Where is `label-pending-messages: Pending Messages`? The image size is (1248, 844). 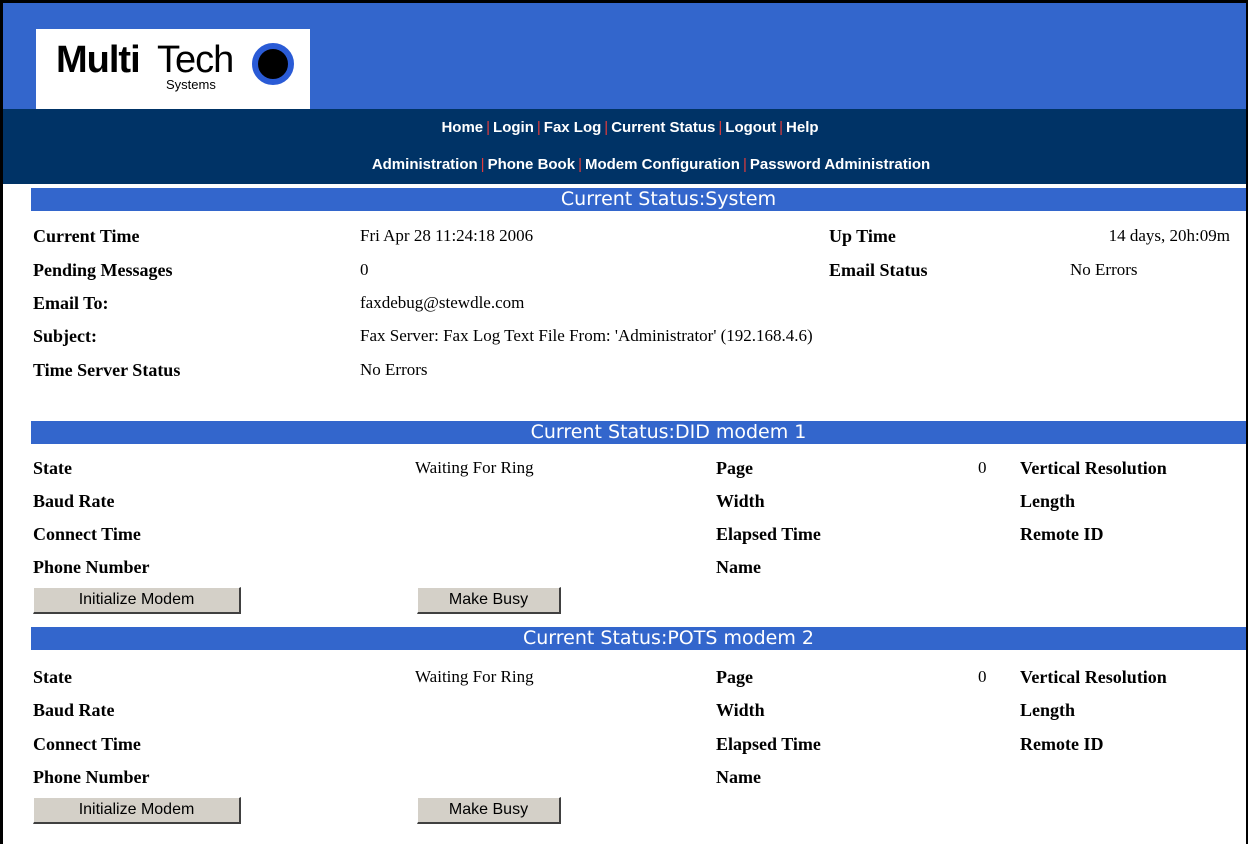 label-pending-messages: Pending Messages is located at coordinates (103, 270).